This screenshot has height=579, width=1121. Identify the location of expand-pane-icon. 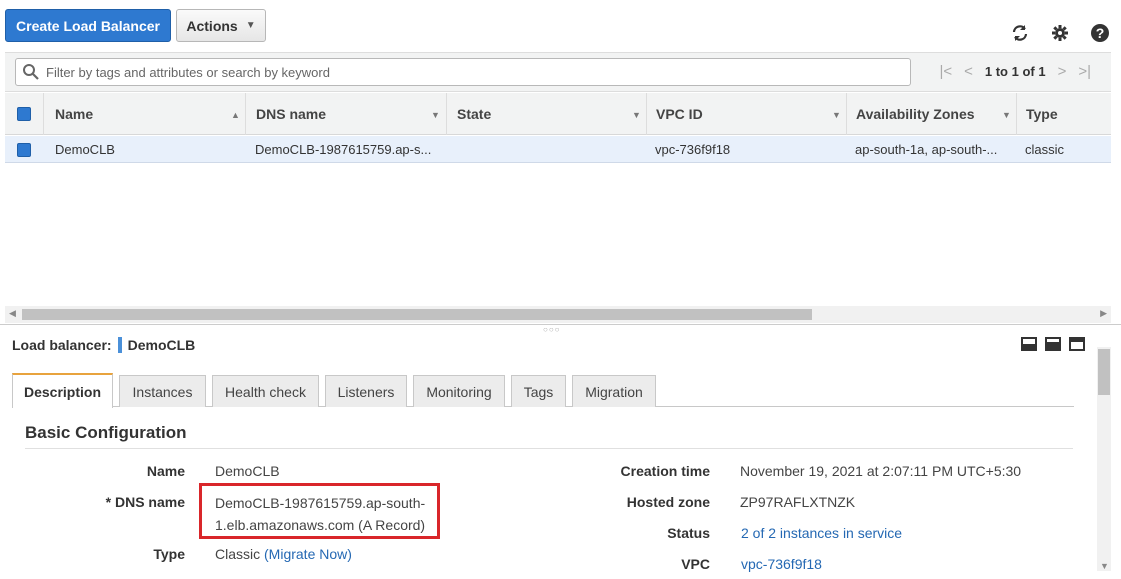
(1053, 344).